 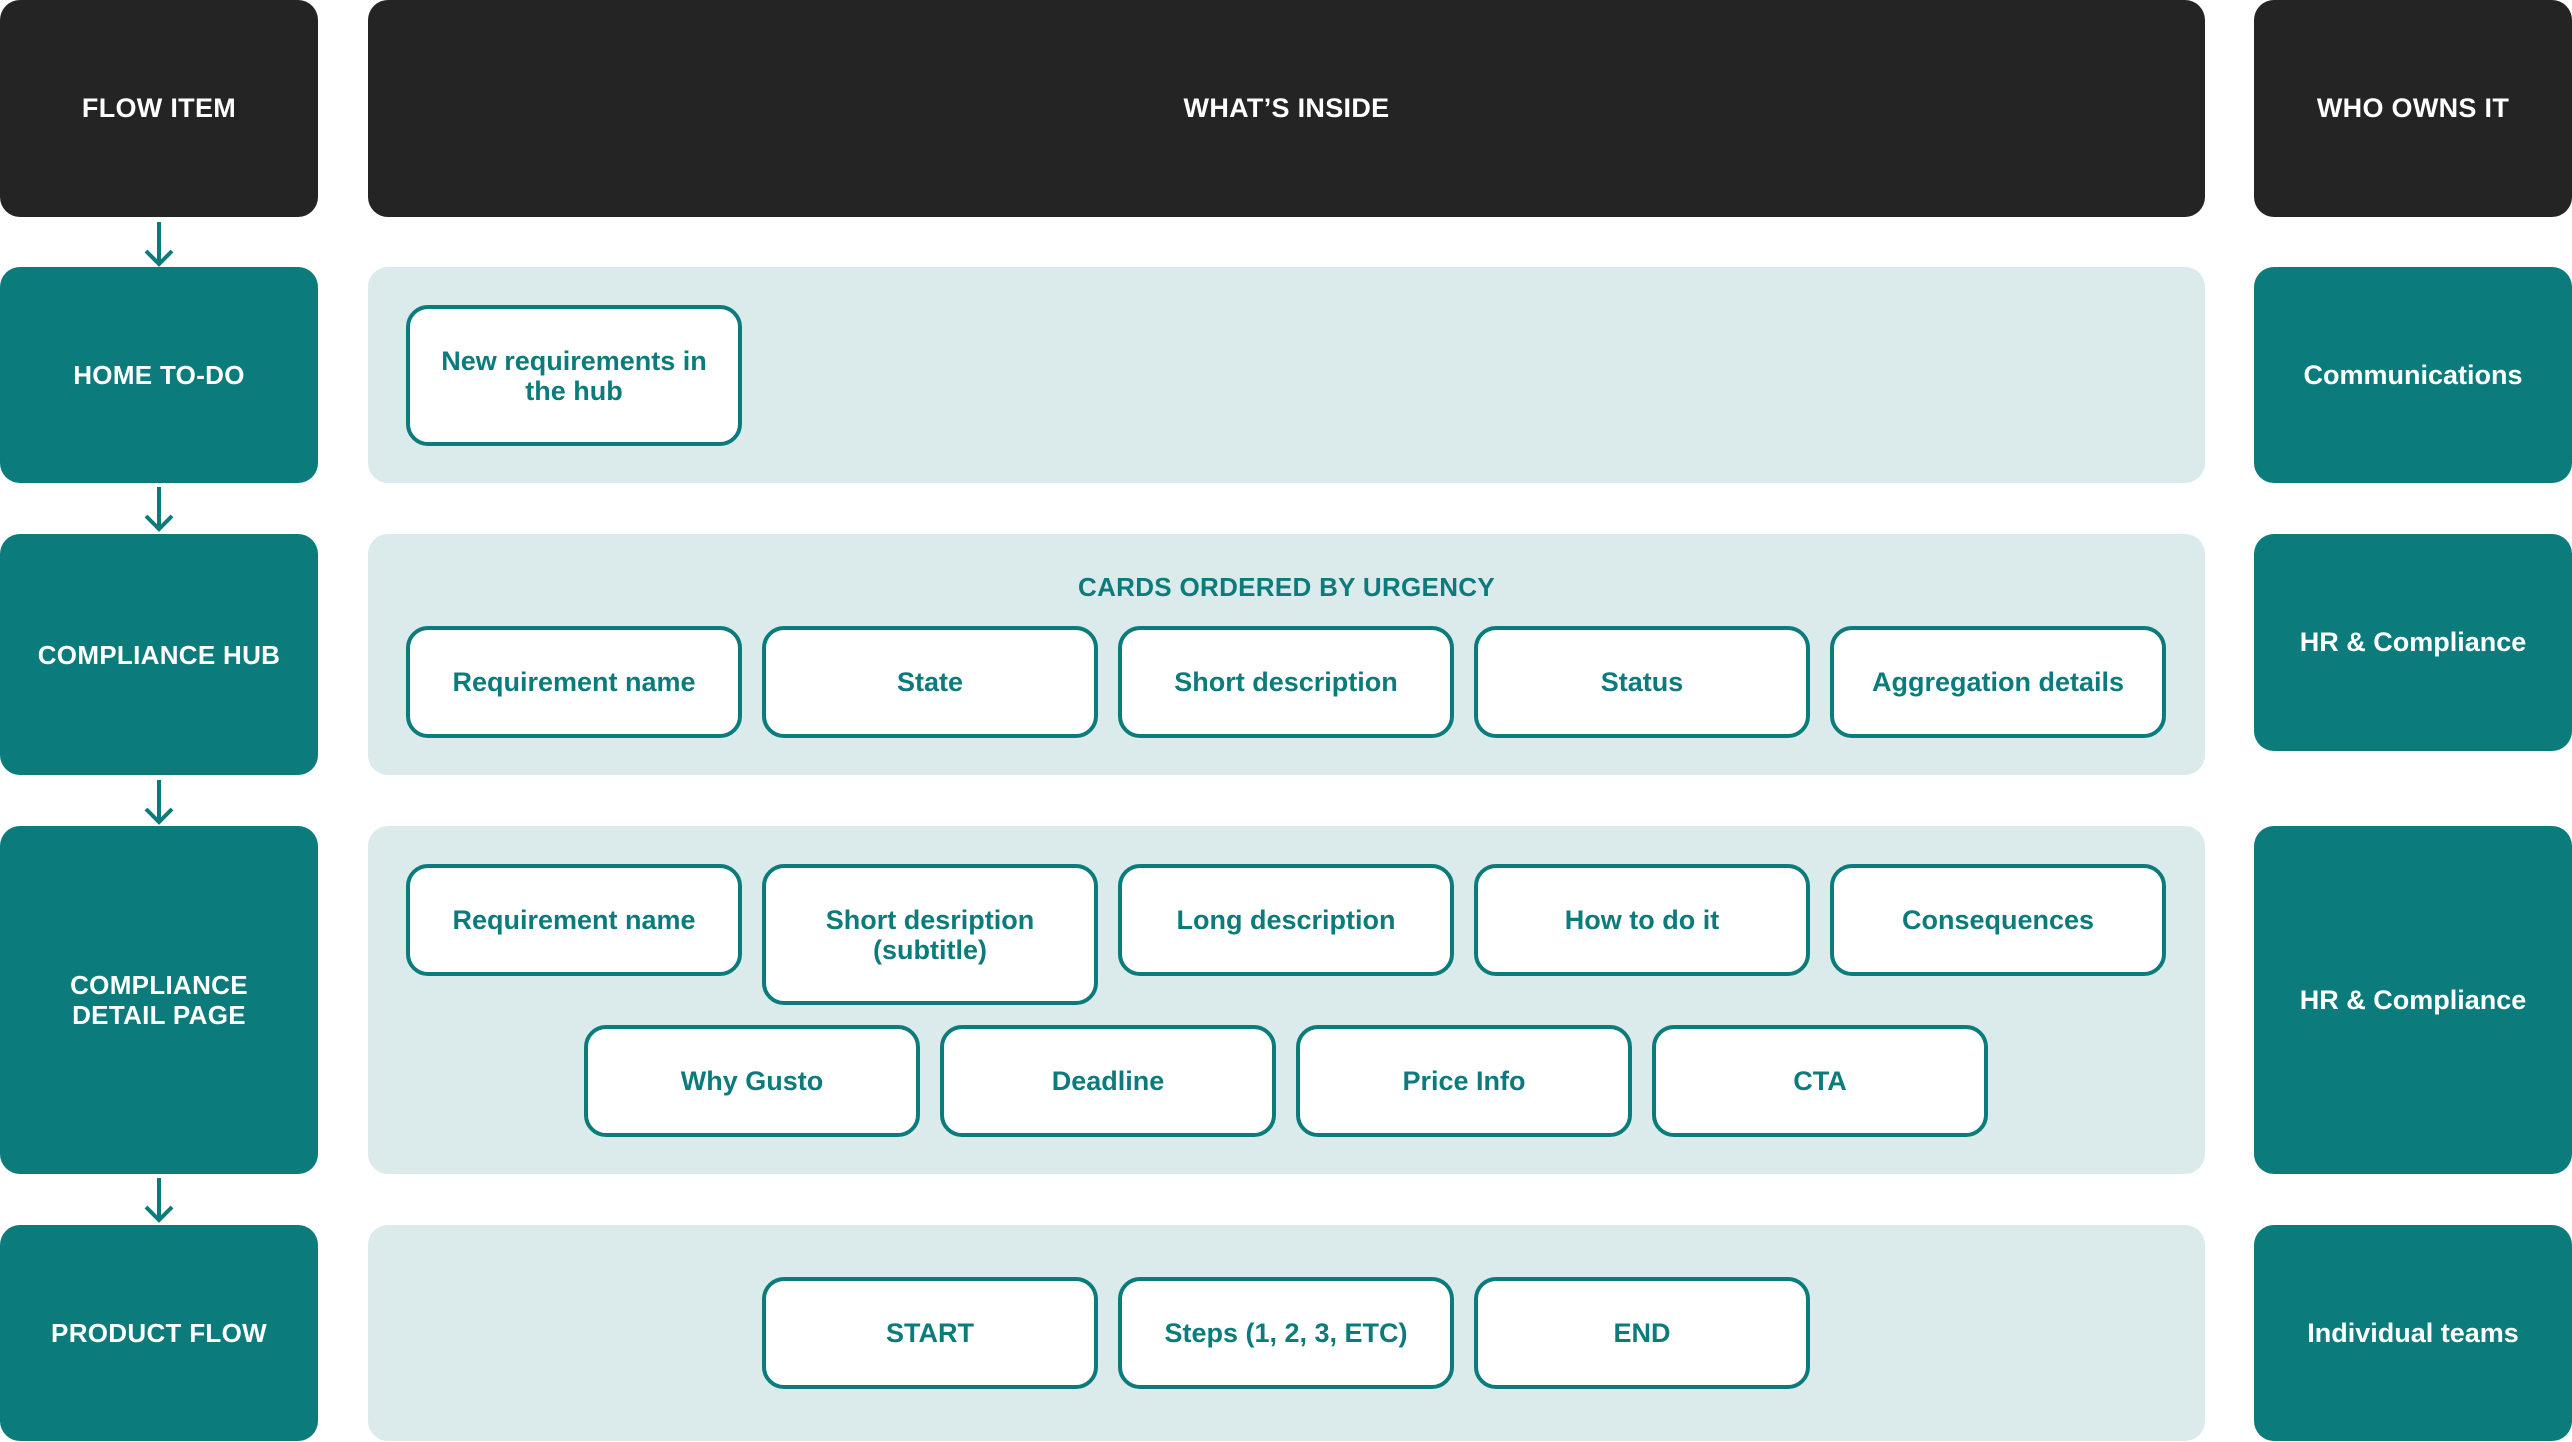 What do you see at coordinates (574, 375) in the screenshot?
I see `content-card: New requirements in the hub` at bounding box center [574, 375].